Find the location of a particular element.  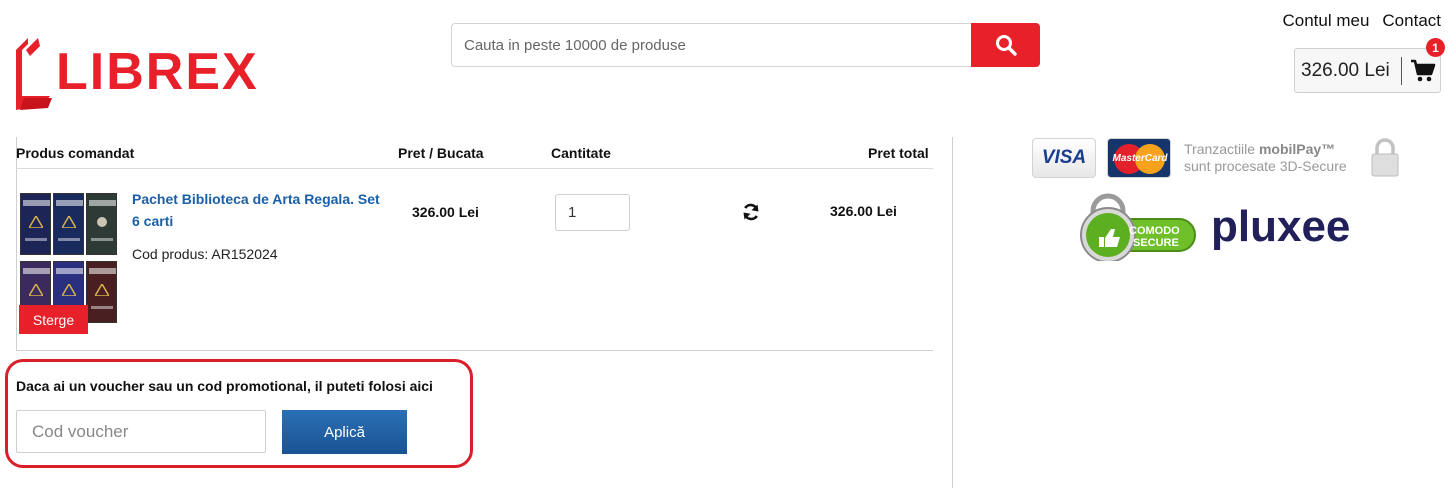

mastercard-badge: MasterCard is located at coordinates (1139, 158).